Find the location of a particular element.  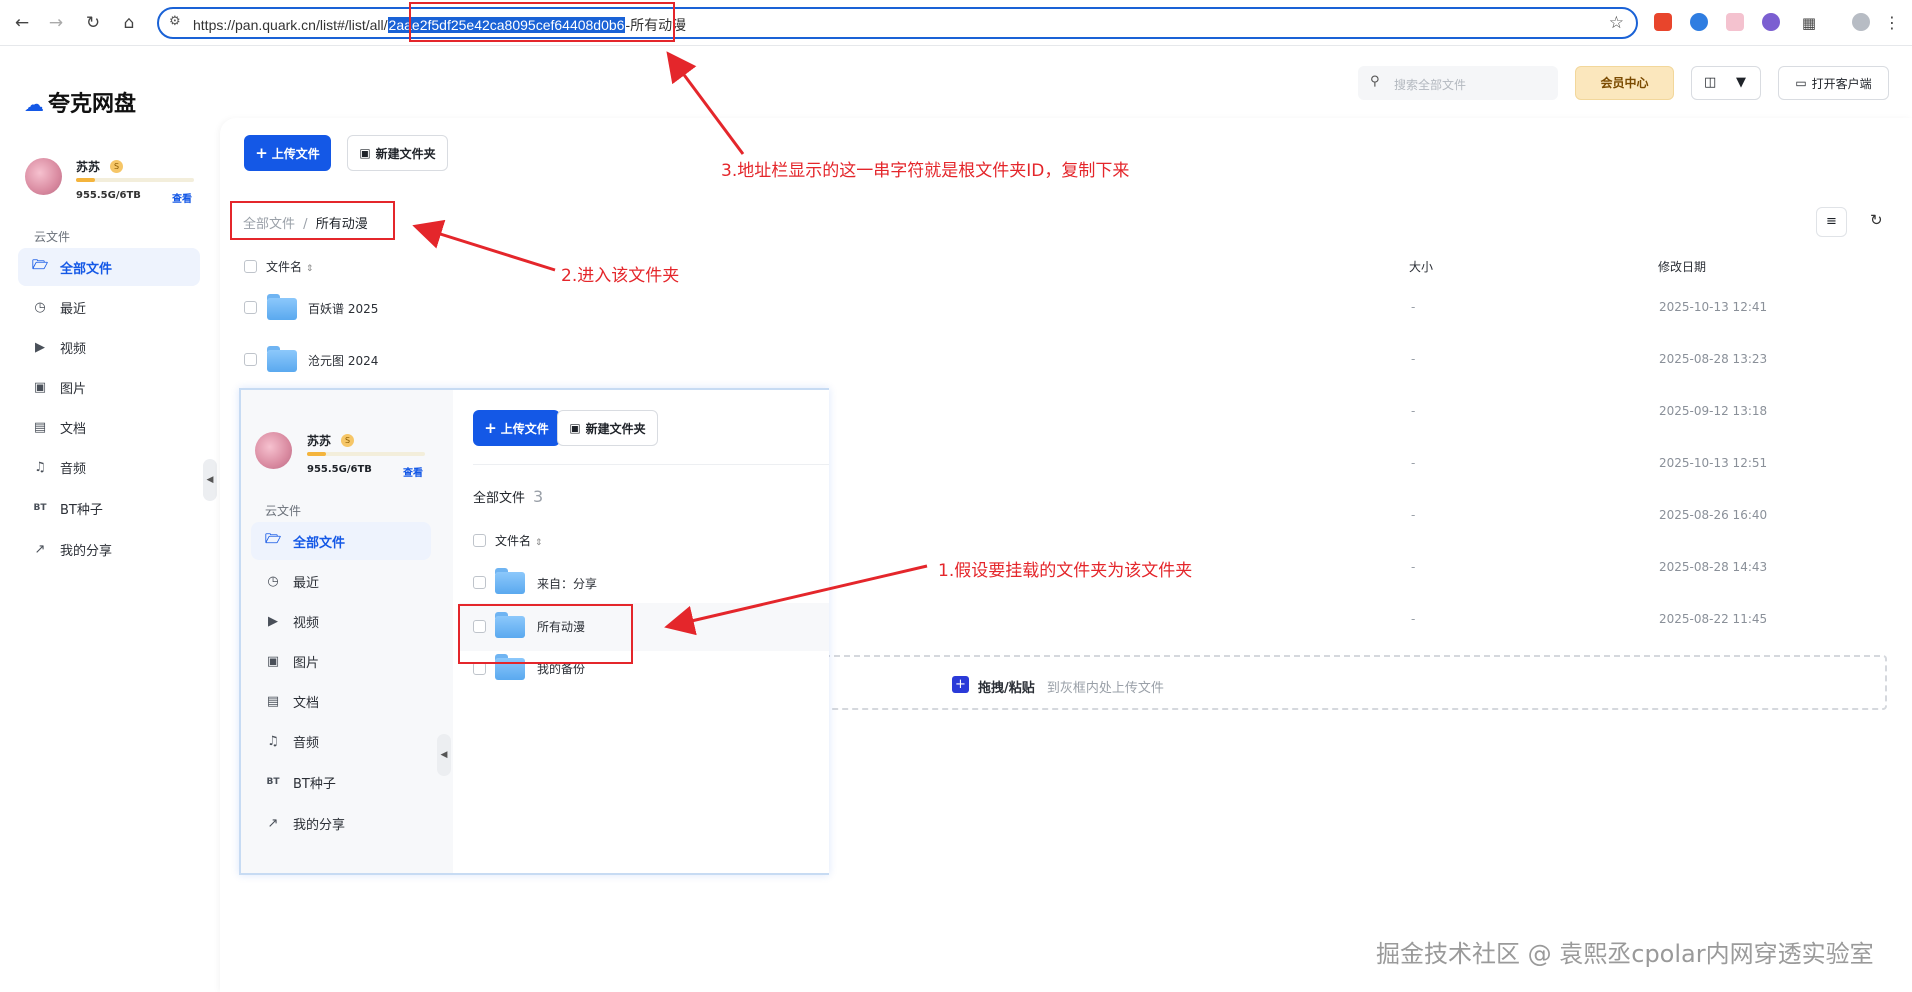

annotation-box-folder is located at coordinates (545, 634).